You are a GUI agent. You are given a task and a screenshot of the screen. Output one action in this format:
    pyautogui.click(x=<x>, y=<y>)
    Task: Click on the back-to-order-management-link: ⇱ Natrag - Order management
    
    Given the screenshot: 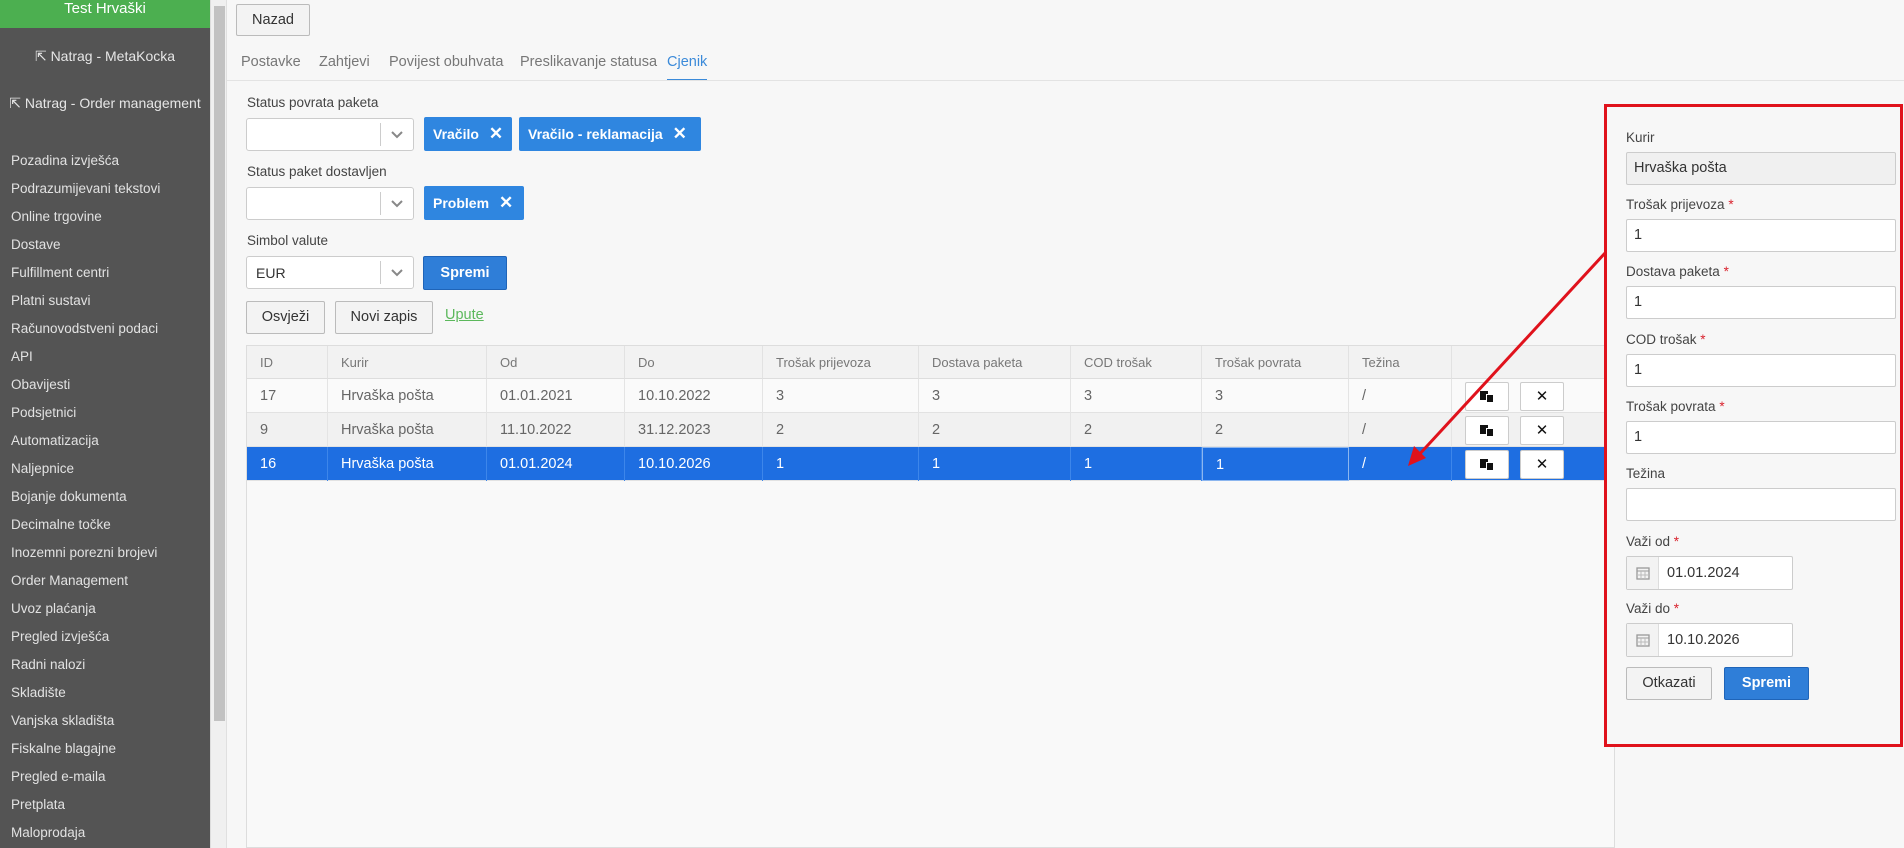 What is the action you would take?
    pyautogui.click(x=105, y=103)
    